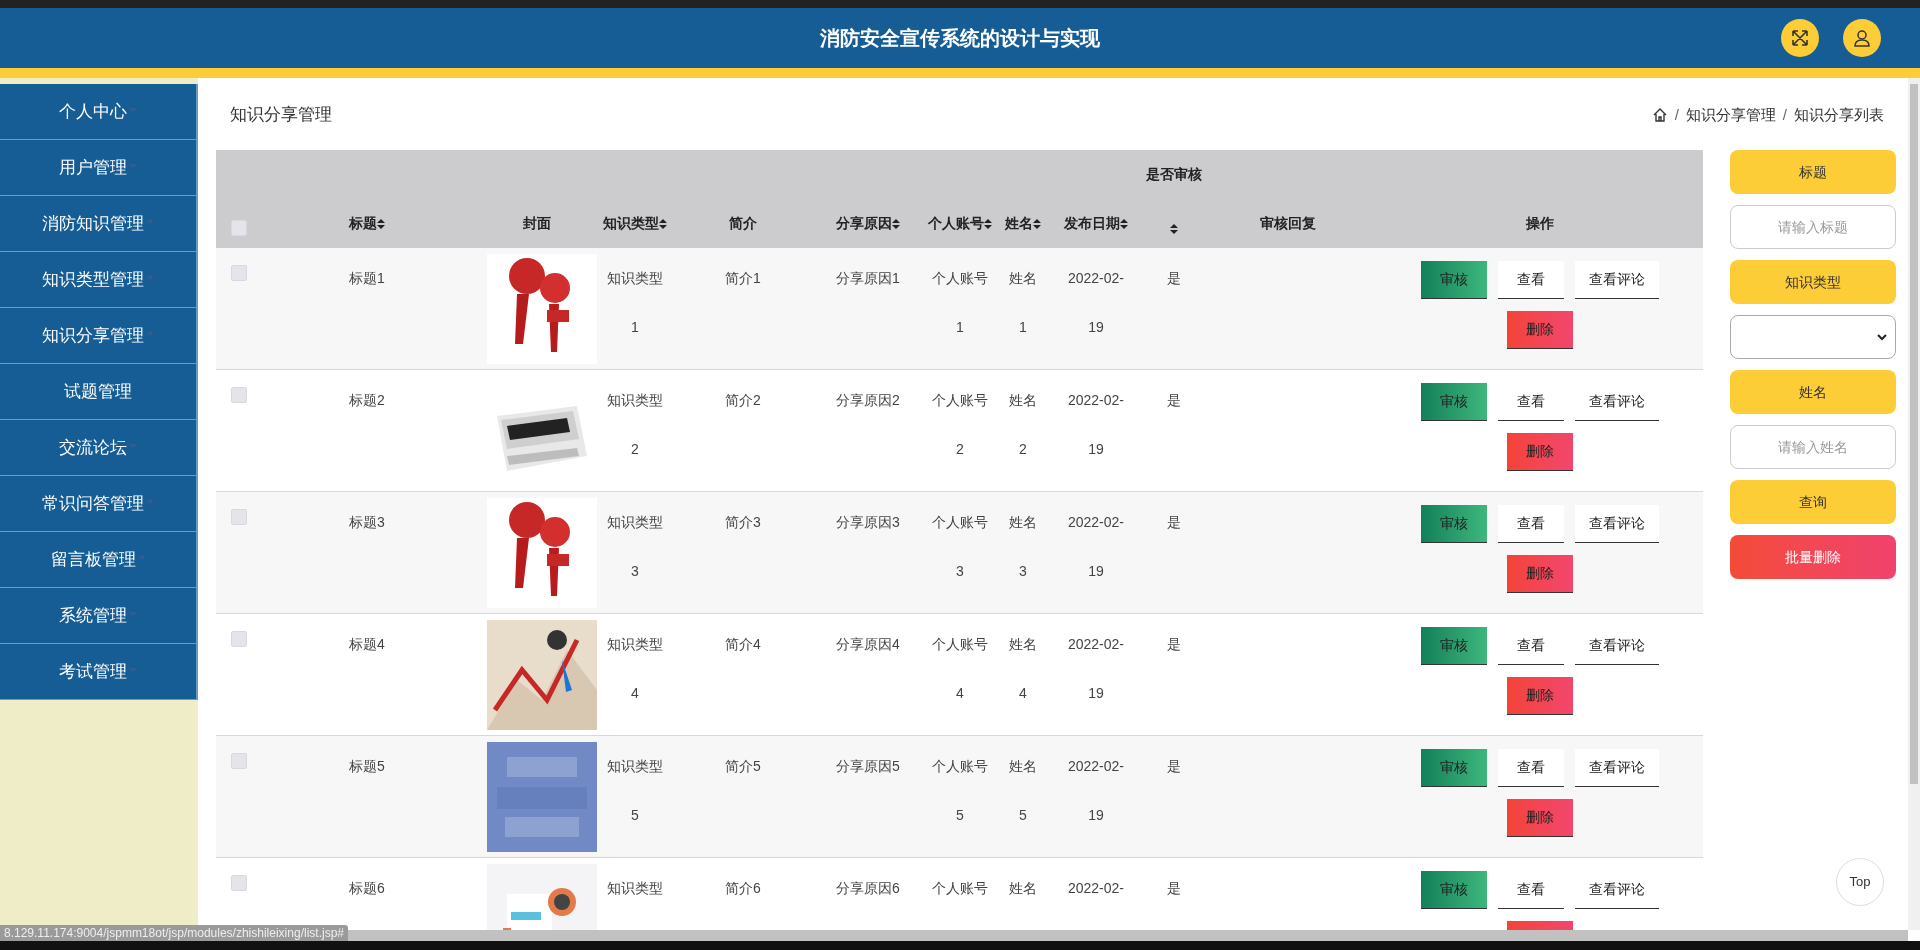  I want to click on table-cell-text: 知识类型2, so click(635, 425).